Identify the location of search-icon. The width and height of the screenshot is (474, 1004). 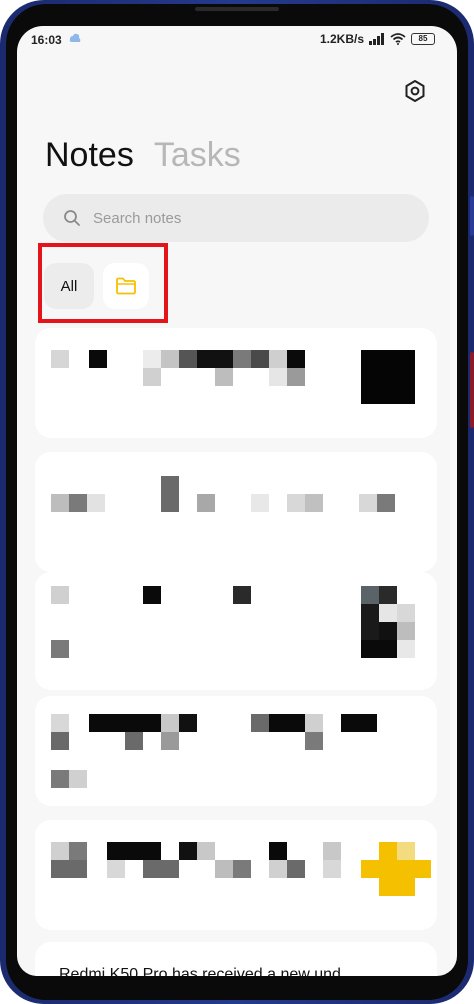
(72, 218).